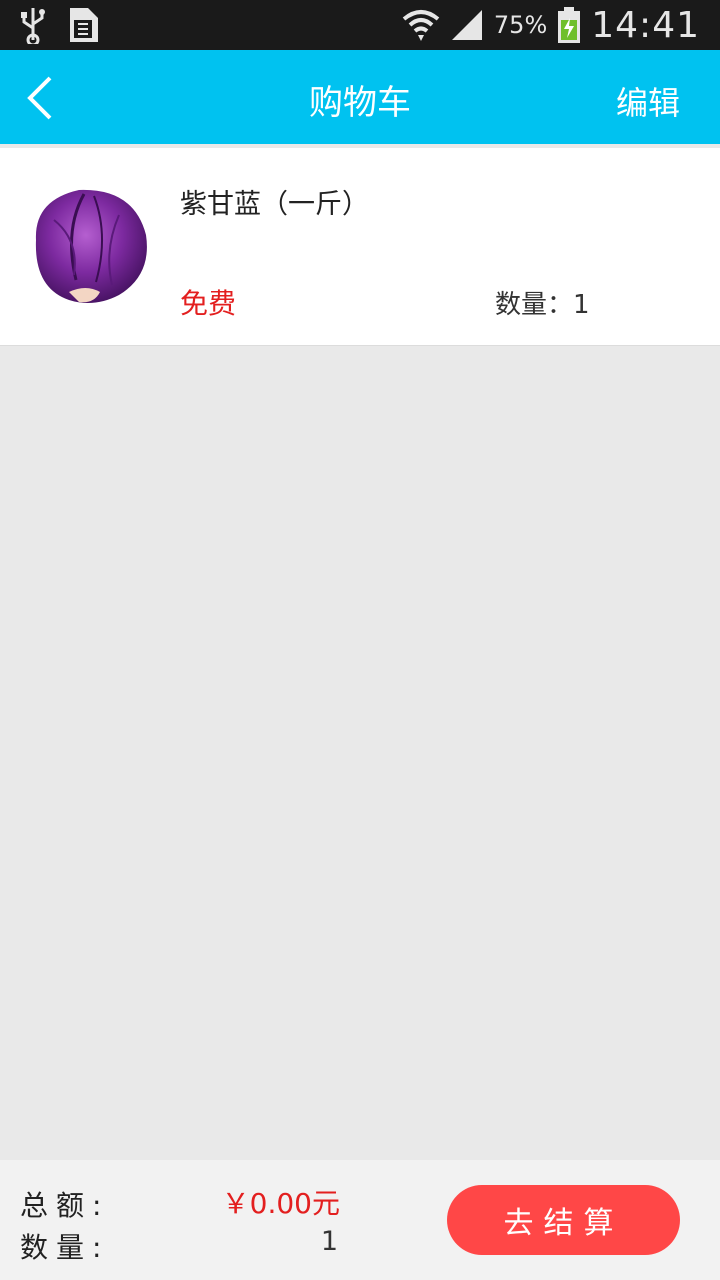 Image resolution: width=720 pixels, height=1280 pixels. I want to click on status-left-icons, so click(59, 25).